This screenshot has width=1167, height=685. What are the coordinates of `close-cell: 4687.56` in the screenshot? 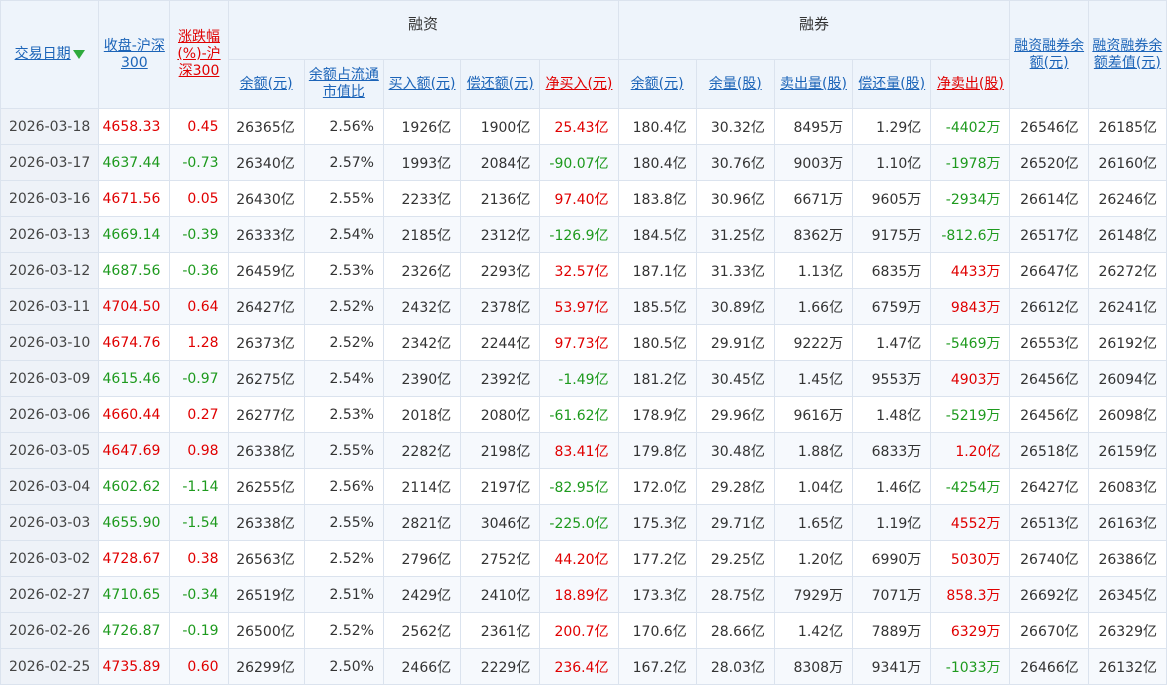 It's located at (134, 270).